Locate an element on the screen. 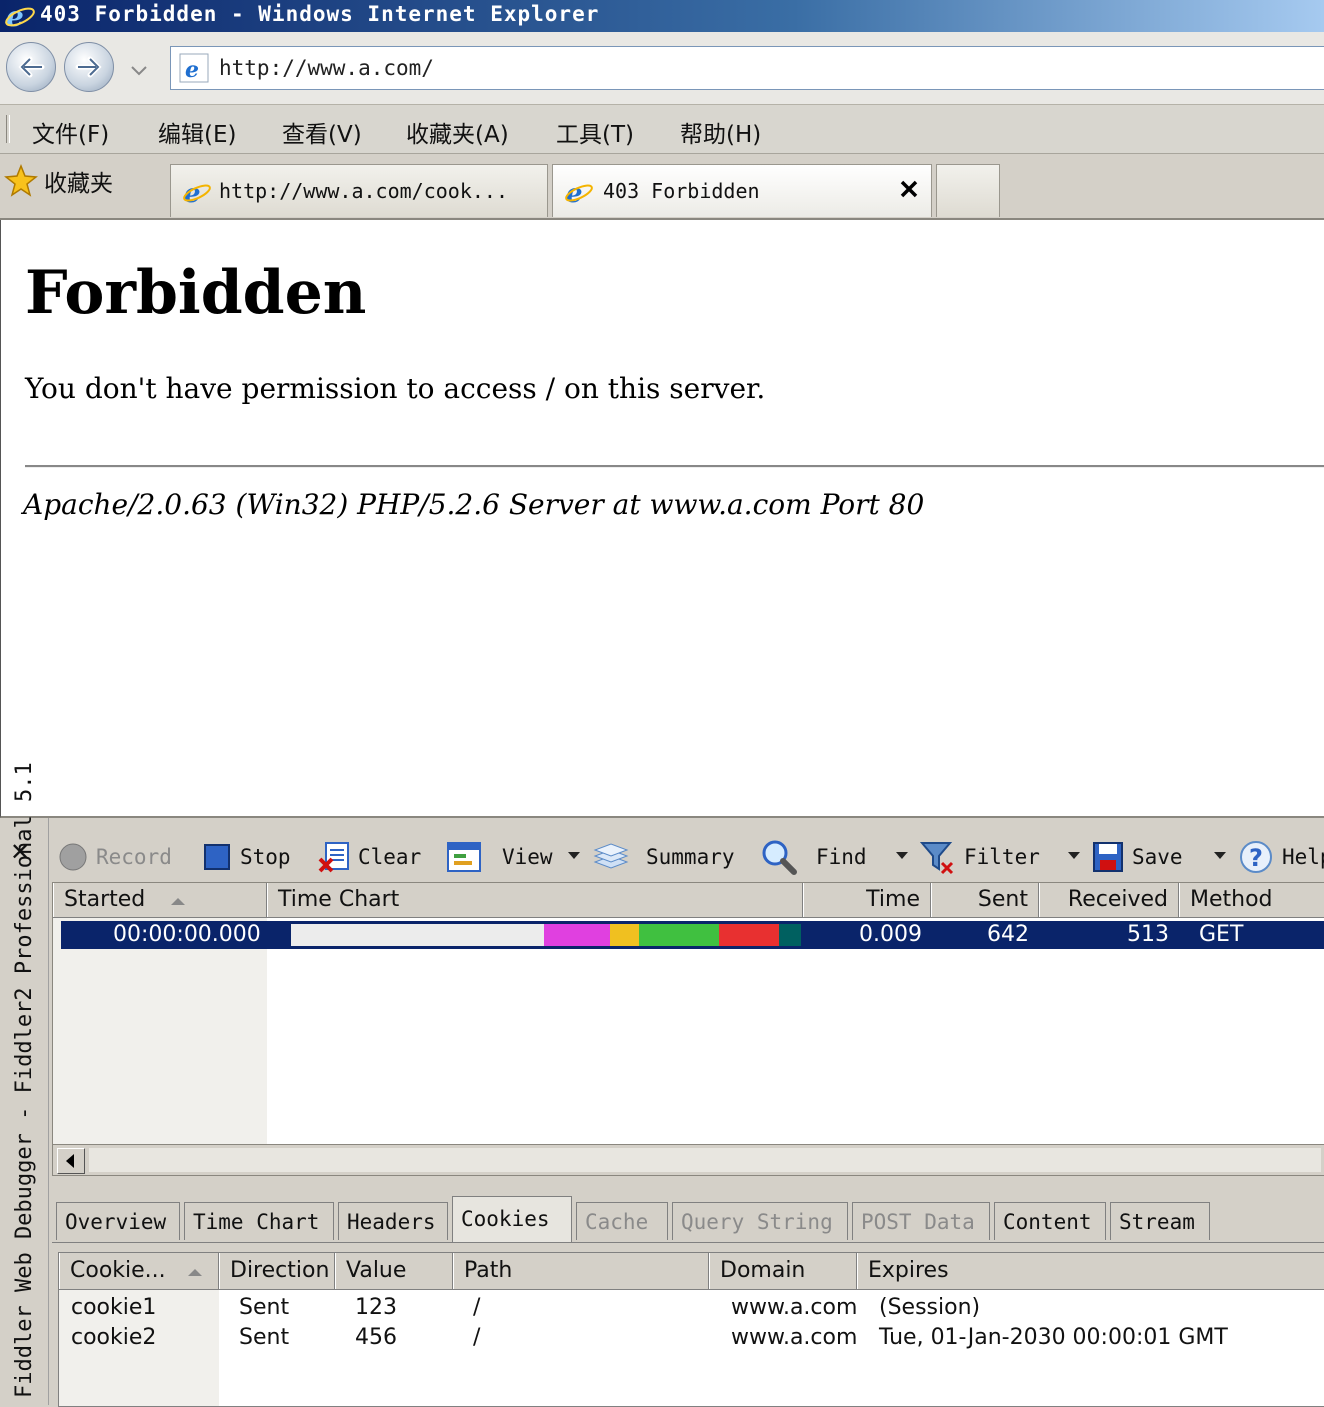  cookie-path: / is located at coordinates (477, 1337).